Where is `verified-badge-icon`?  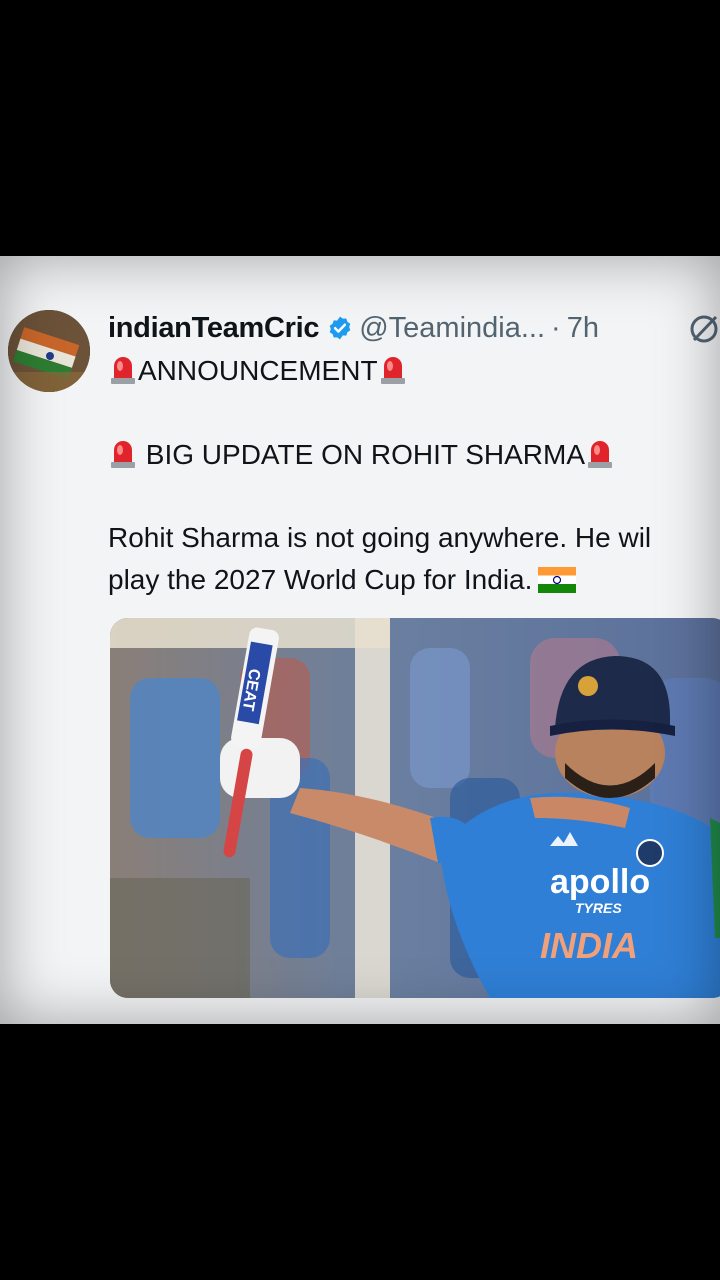
verified-badge-icon is located at coordinates (340, 328).